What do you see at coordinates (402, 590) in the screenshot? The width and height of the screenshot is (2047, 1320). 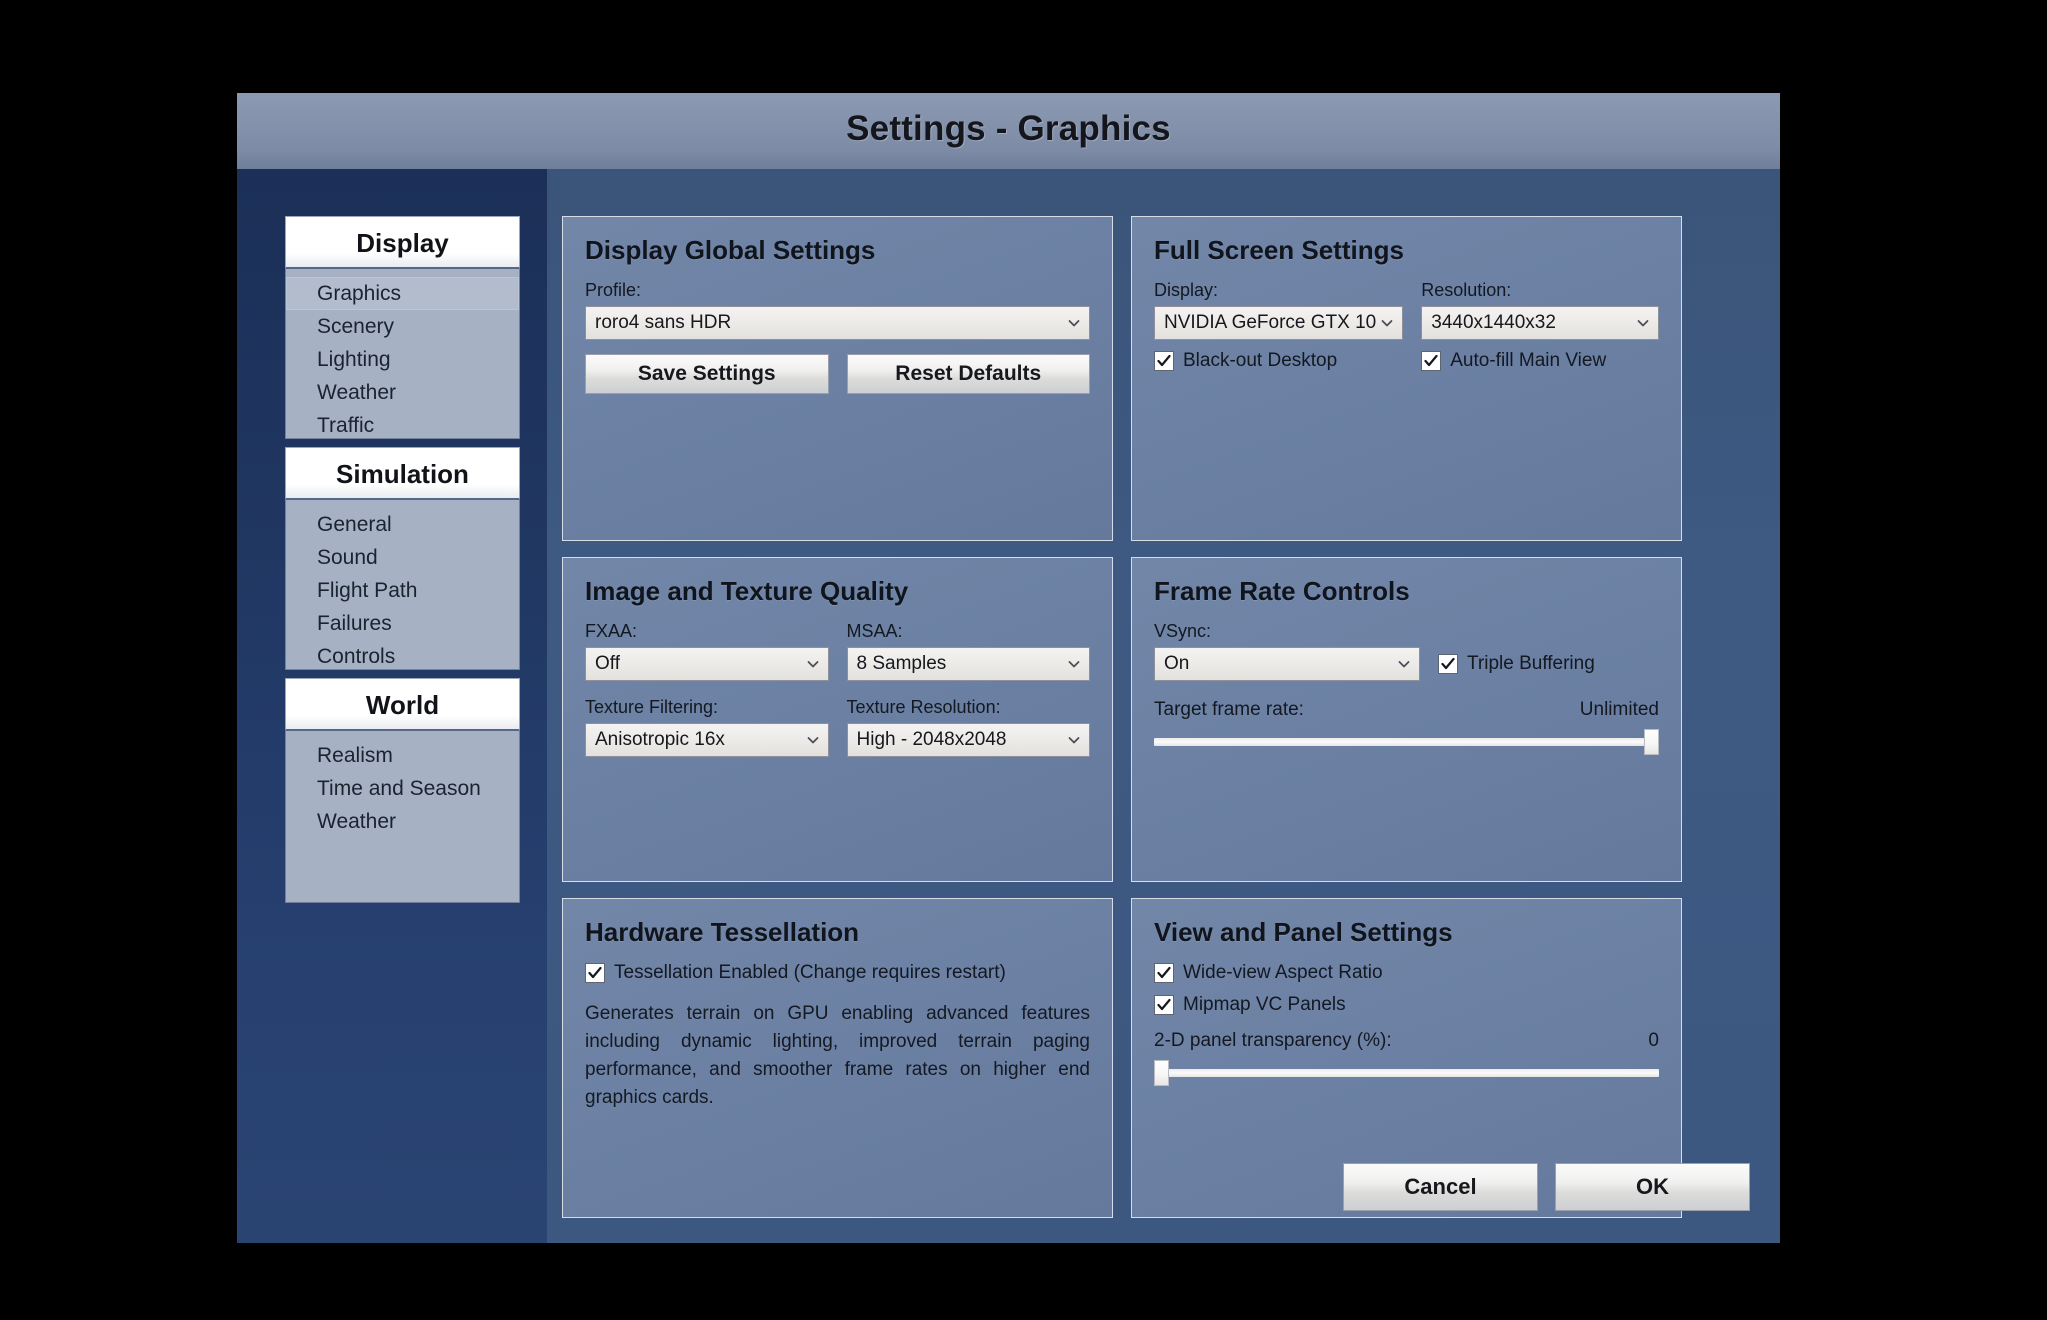 I see `sidebar-item-flight-path: Flight Path` at bounding box center [402, 590].